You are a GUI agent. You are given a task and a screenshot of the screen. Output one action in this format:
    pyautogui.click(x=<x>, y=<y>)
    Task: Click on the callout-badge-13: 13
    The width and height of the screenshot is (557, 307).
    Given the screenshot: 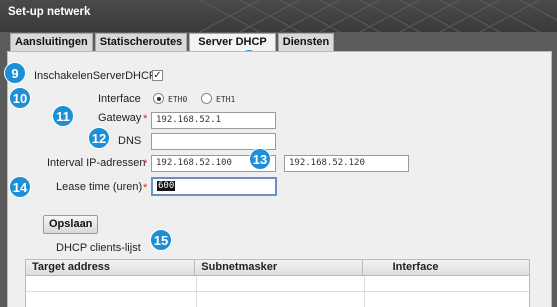 What is the action you would take?
    pyautogui.click(x=260, y=159)
    